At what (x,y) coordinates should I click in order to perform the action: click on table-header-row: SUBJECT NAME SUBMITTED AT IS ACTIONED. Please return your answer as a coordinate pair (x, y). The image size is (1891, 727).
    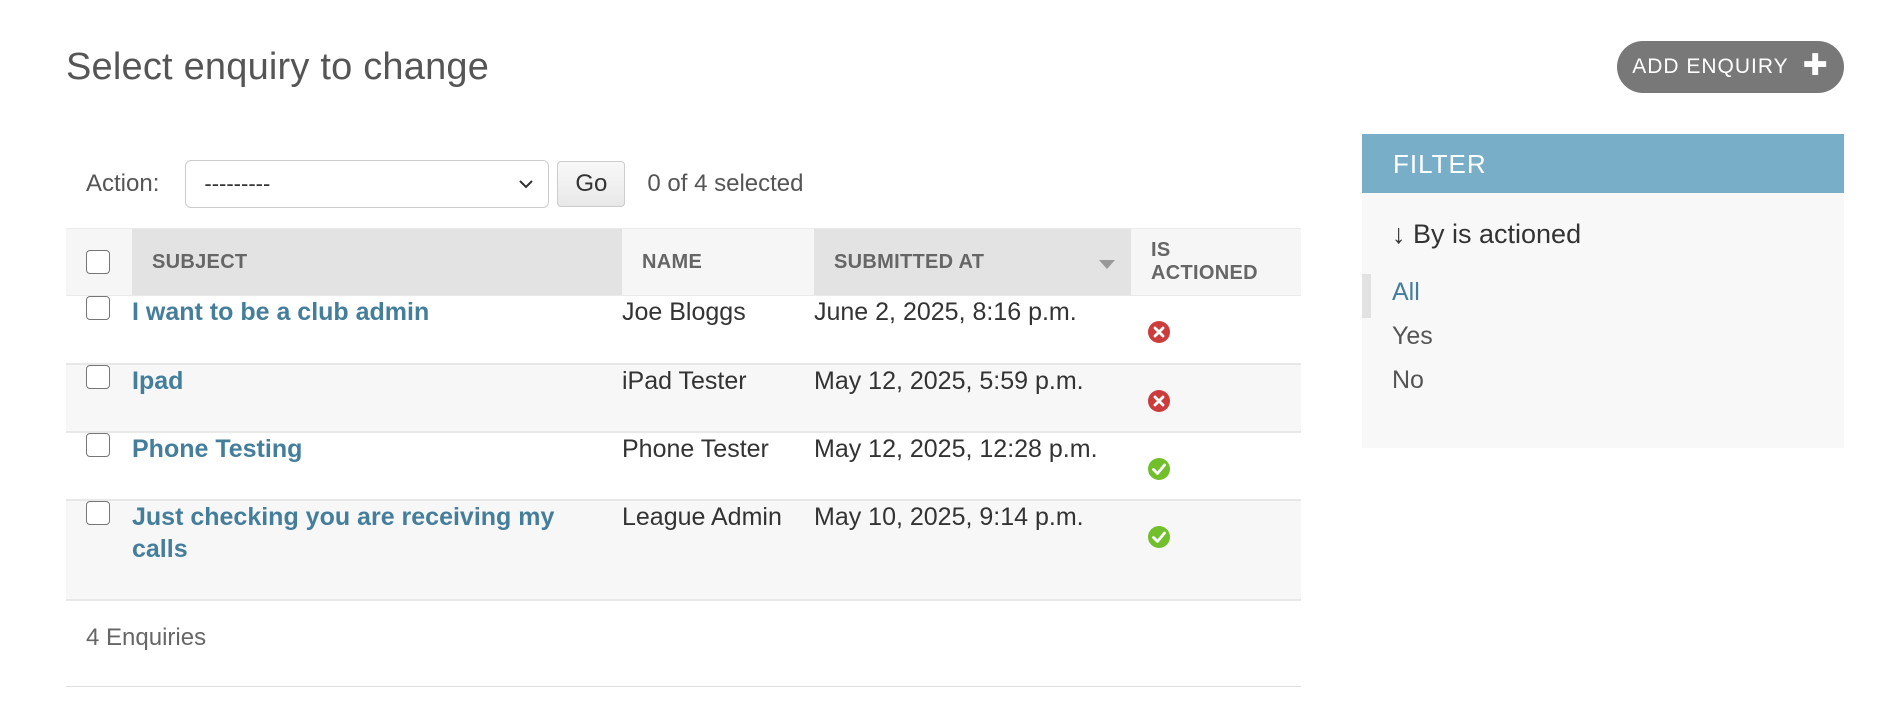
    Looking at the image, I should click on (683, 262).